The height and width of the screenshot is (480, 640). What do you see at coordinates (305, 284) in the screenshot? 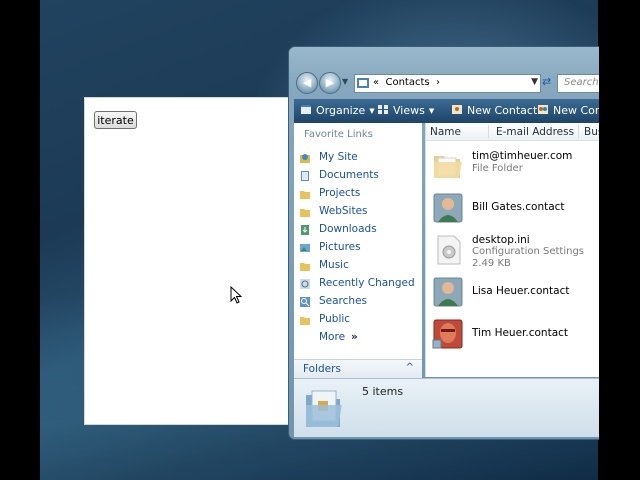
I see `recent-icon` at bounding box center [305, 284].